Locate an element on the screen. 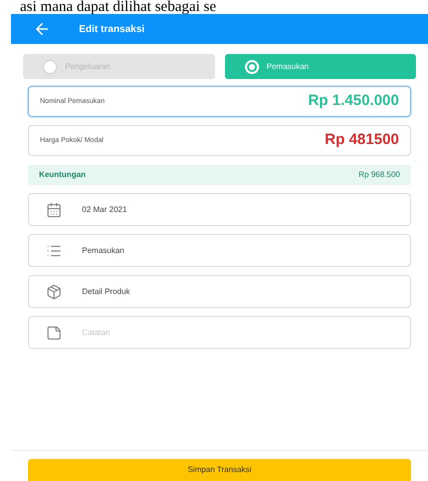 The width and height of the screenshot is (428, 481). back-icon is located at coordinates (42, 29).